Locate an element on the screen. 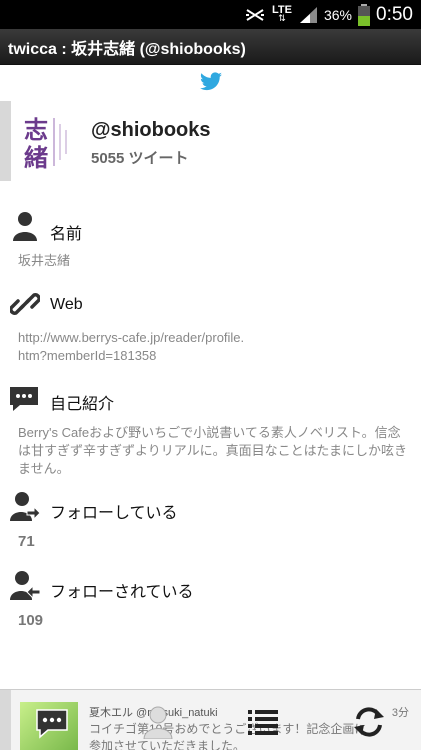 Image resolution: width=421 pixels, height=750 pixels. status-icons: LTE ⇅ 36% 0:50 is located at coordinates (328, 14).